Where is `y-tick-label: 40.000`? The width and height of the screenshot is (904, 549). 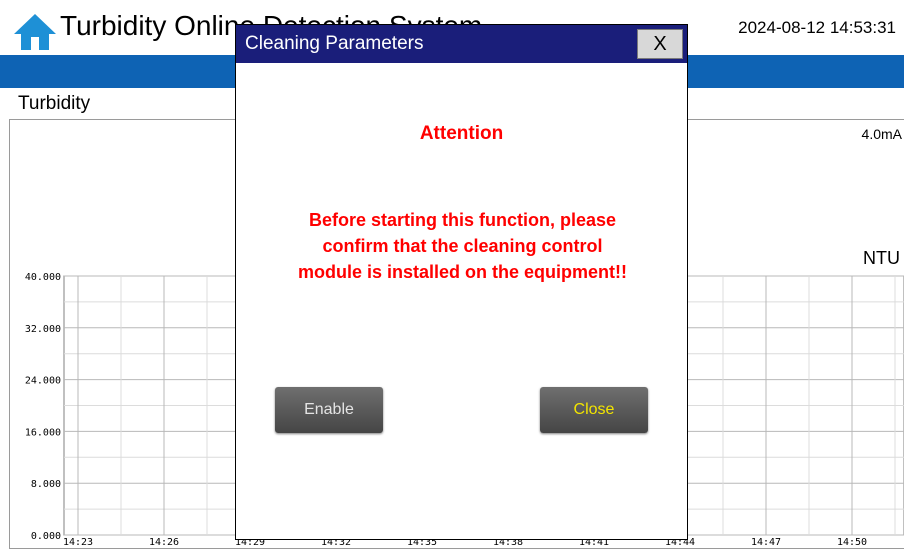
y-tick-label: 40.000 is located at coordinates (43, 277).